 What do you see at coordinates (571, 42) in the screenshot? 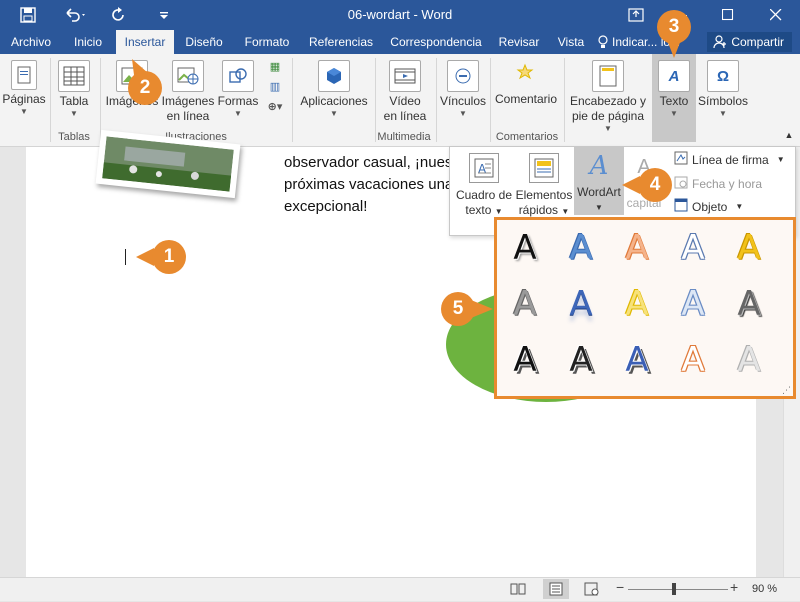
I see `tab-vista: Vista` at bounding box center [571, 42].